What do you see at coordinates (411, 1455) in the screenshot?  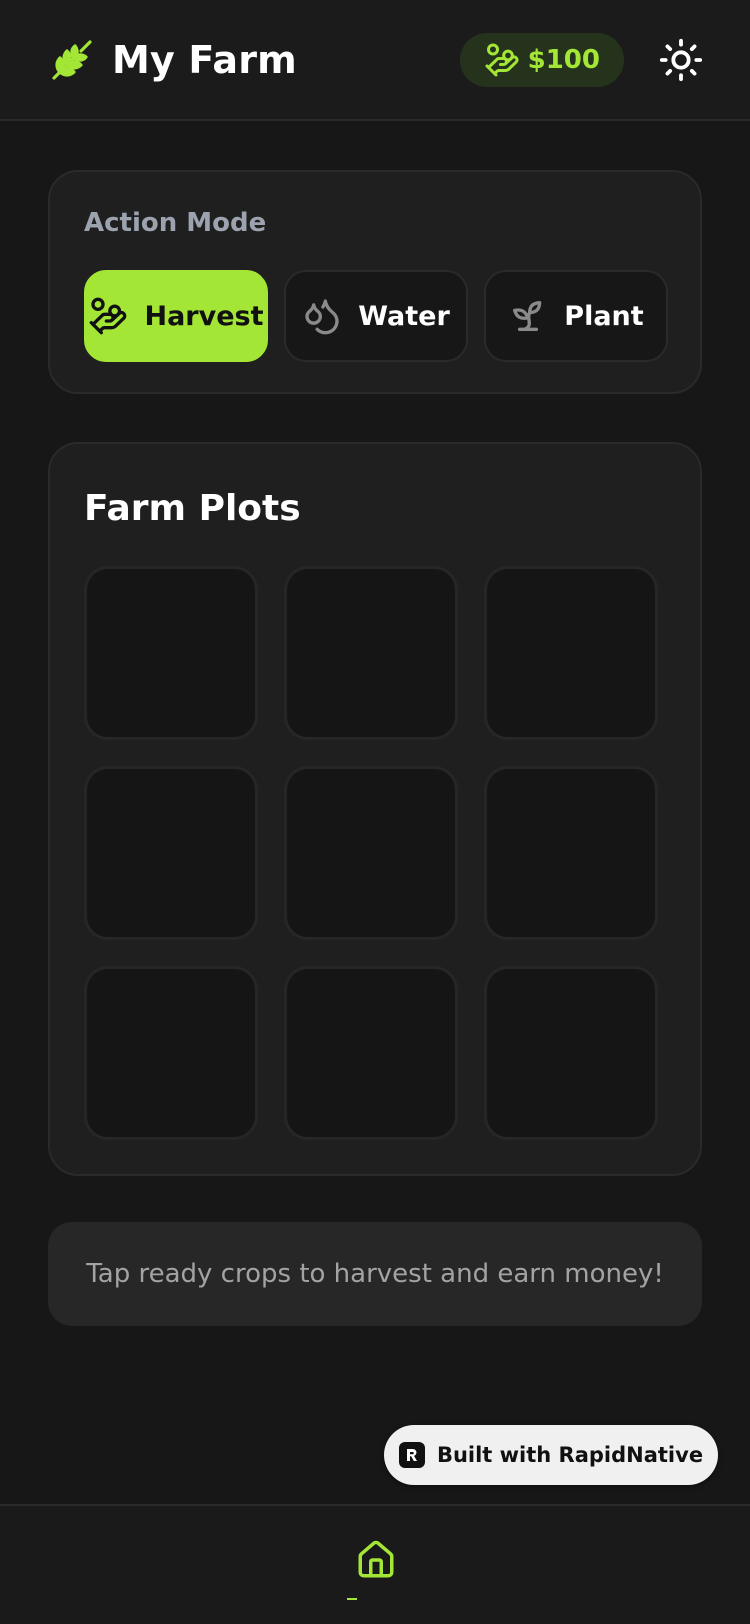 I see `rapidnative-logo-icon` at bounding box center [411, 1455].